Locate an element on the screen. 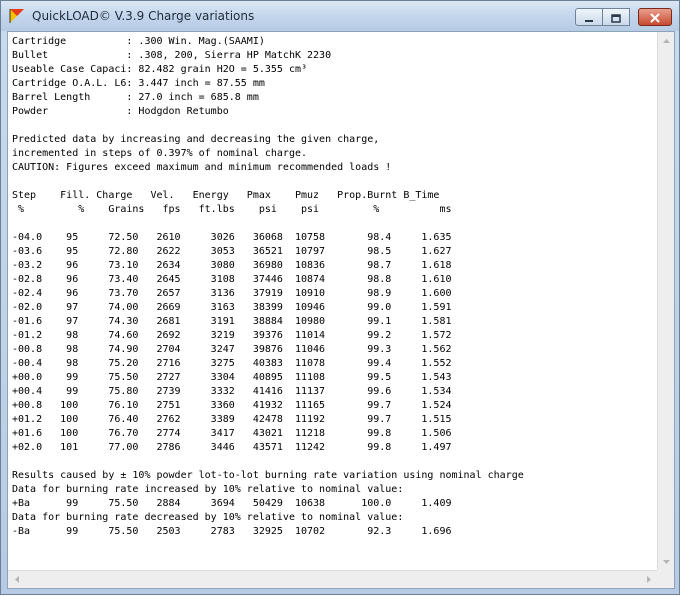 The image size is (682, 597). scroll-up-button is located at coordinates (666, 40).